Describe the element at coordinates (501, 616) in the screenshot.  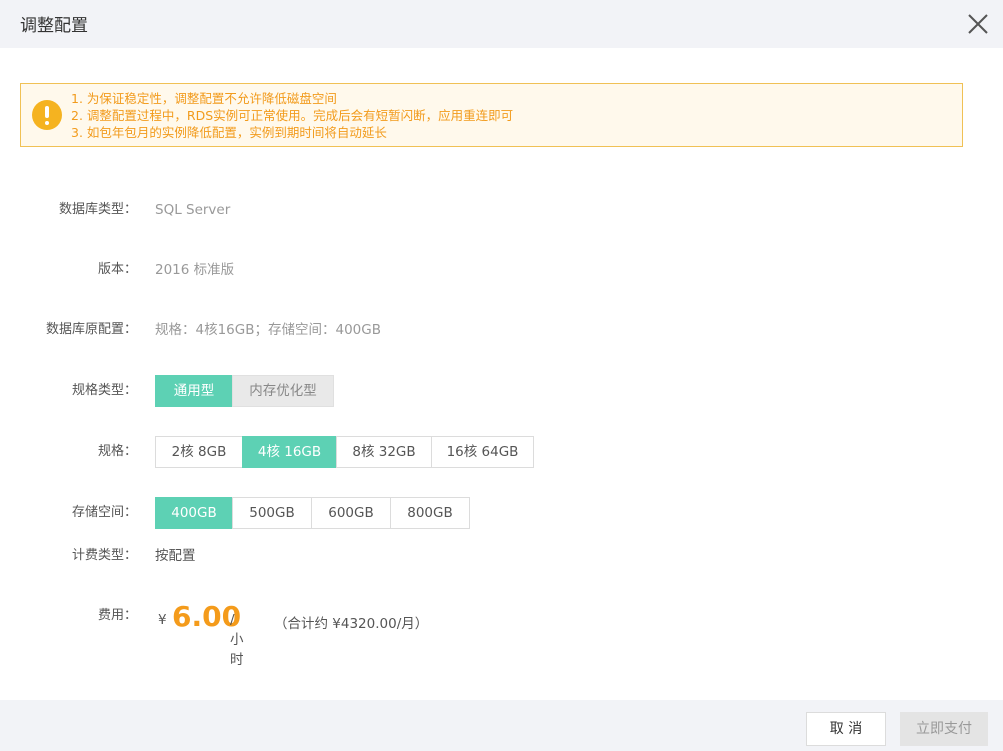
I see `fee-row: 费用：` at that location.